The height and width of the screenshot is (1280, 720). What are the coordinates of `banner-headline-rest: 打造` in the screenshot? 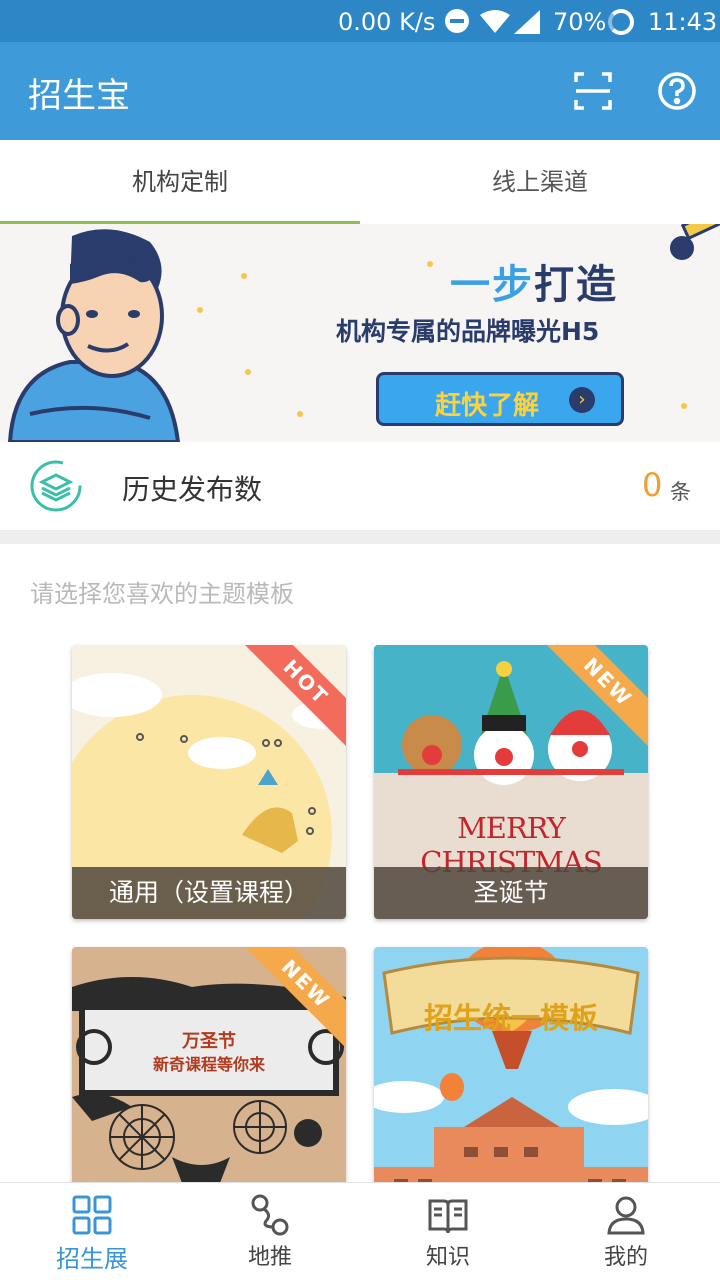 It's located at (576, 285).